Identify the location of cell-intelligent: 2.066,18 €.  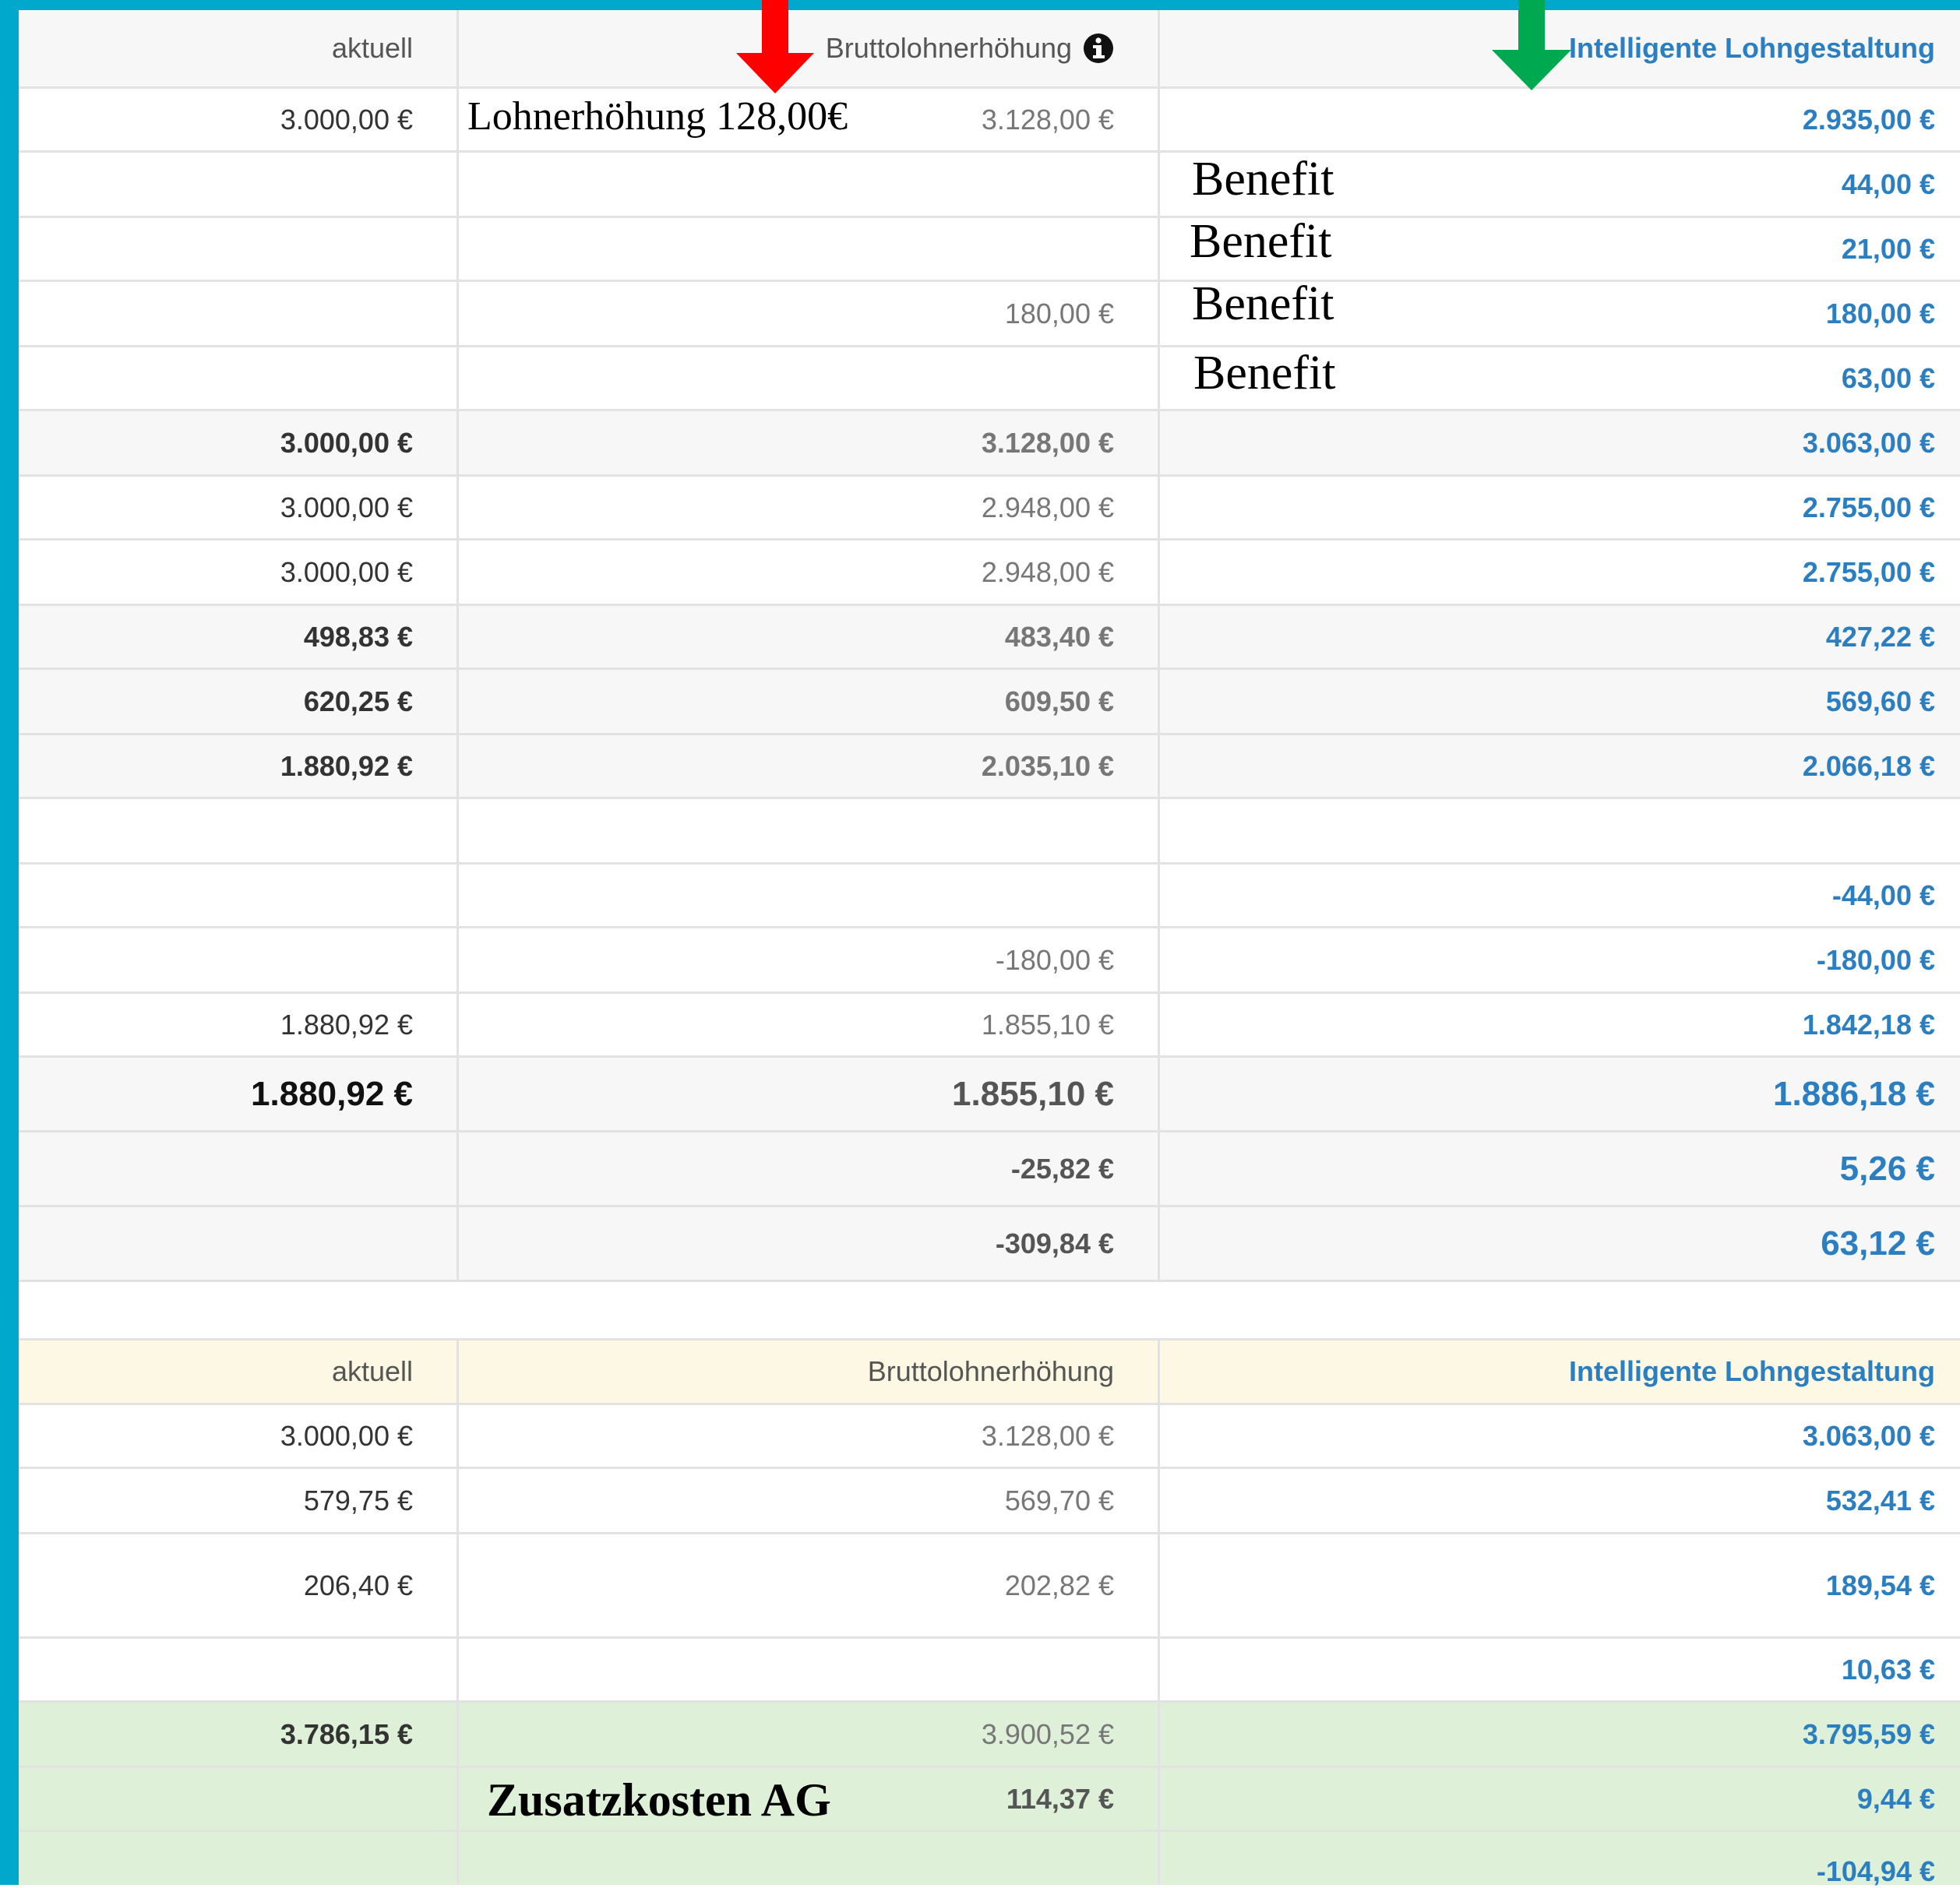
(1868, 765).